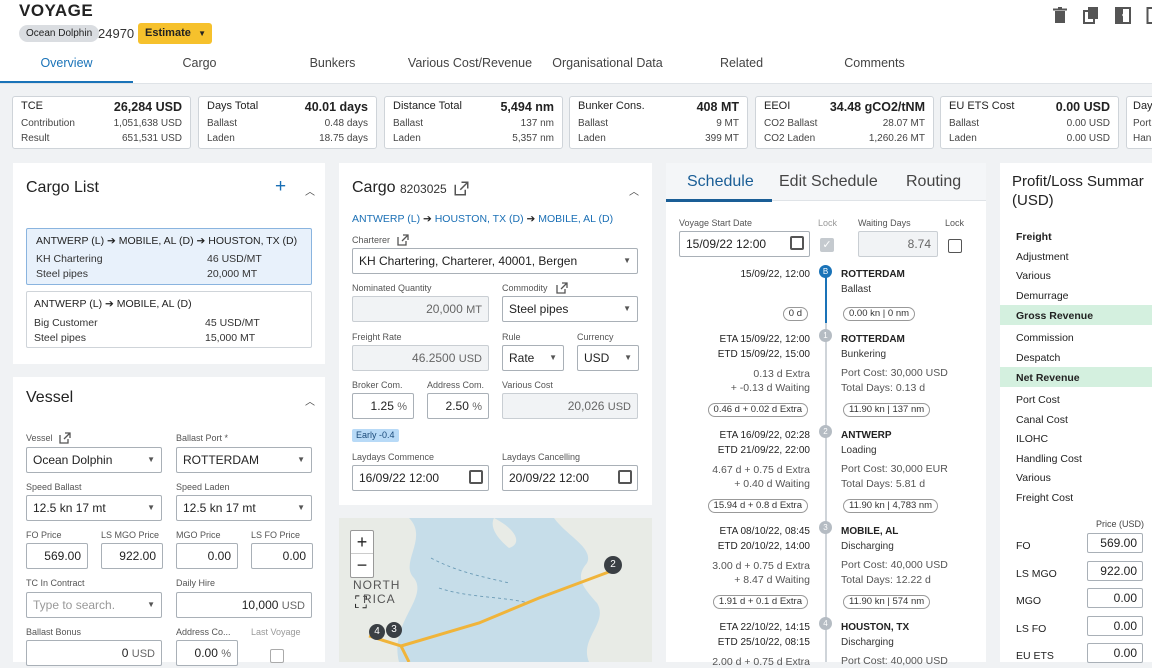  Describe the element at coordinates (495, 590) in the screenshot. I see `route-map: + − ⛶ NORTH RICA 2 4 3` at that location.